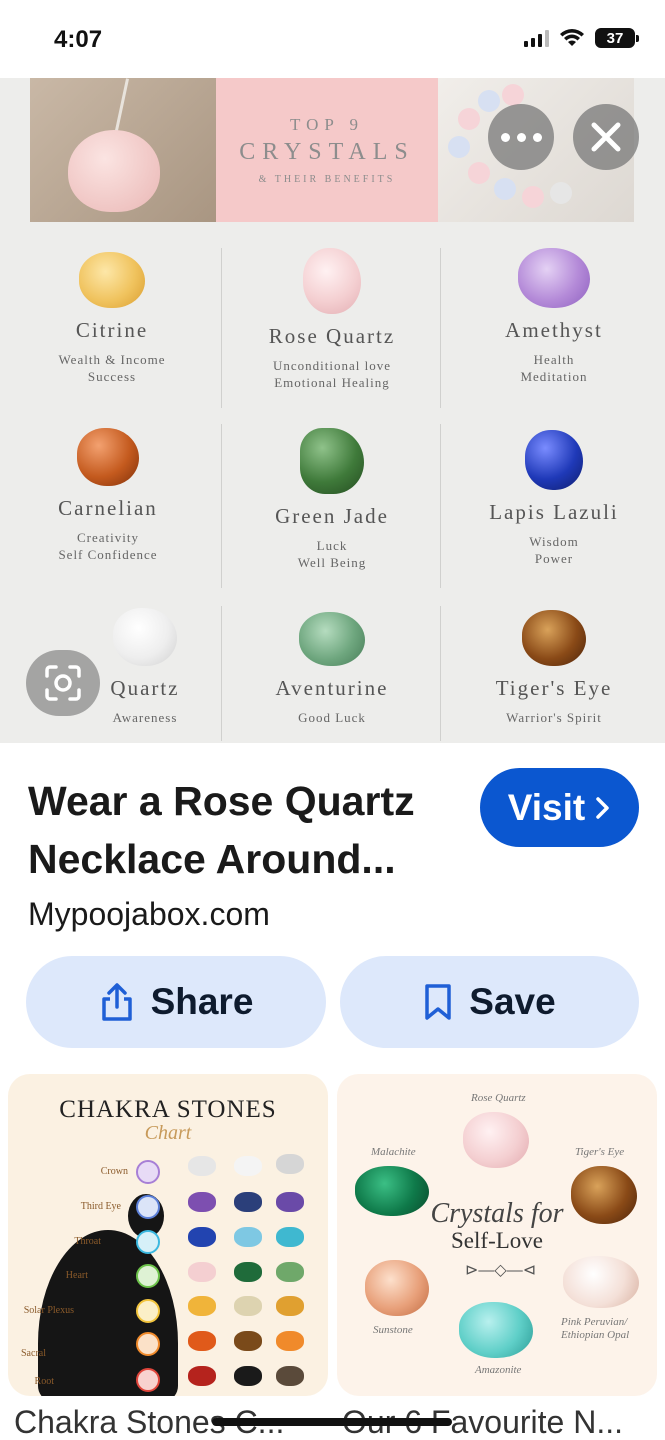 The height and width of the screenshot is (1440, 665). Describe the element at coordinates (148, 1276) in the screenshot. I see `heart-chakra-dot` at that location.